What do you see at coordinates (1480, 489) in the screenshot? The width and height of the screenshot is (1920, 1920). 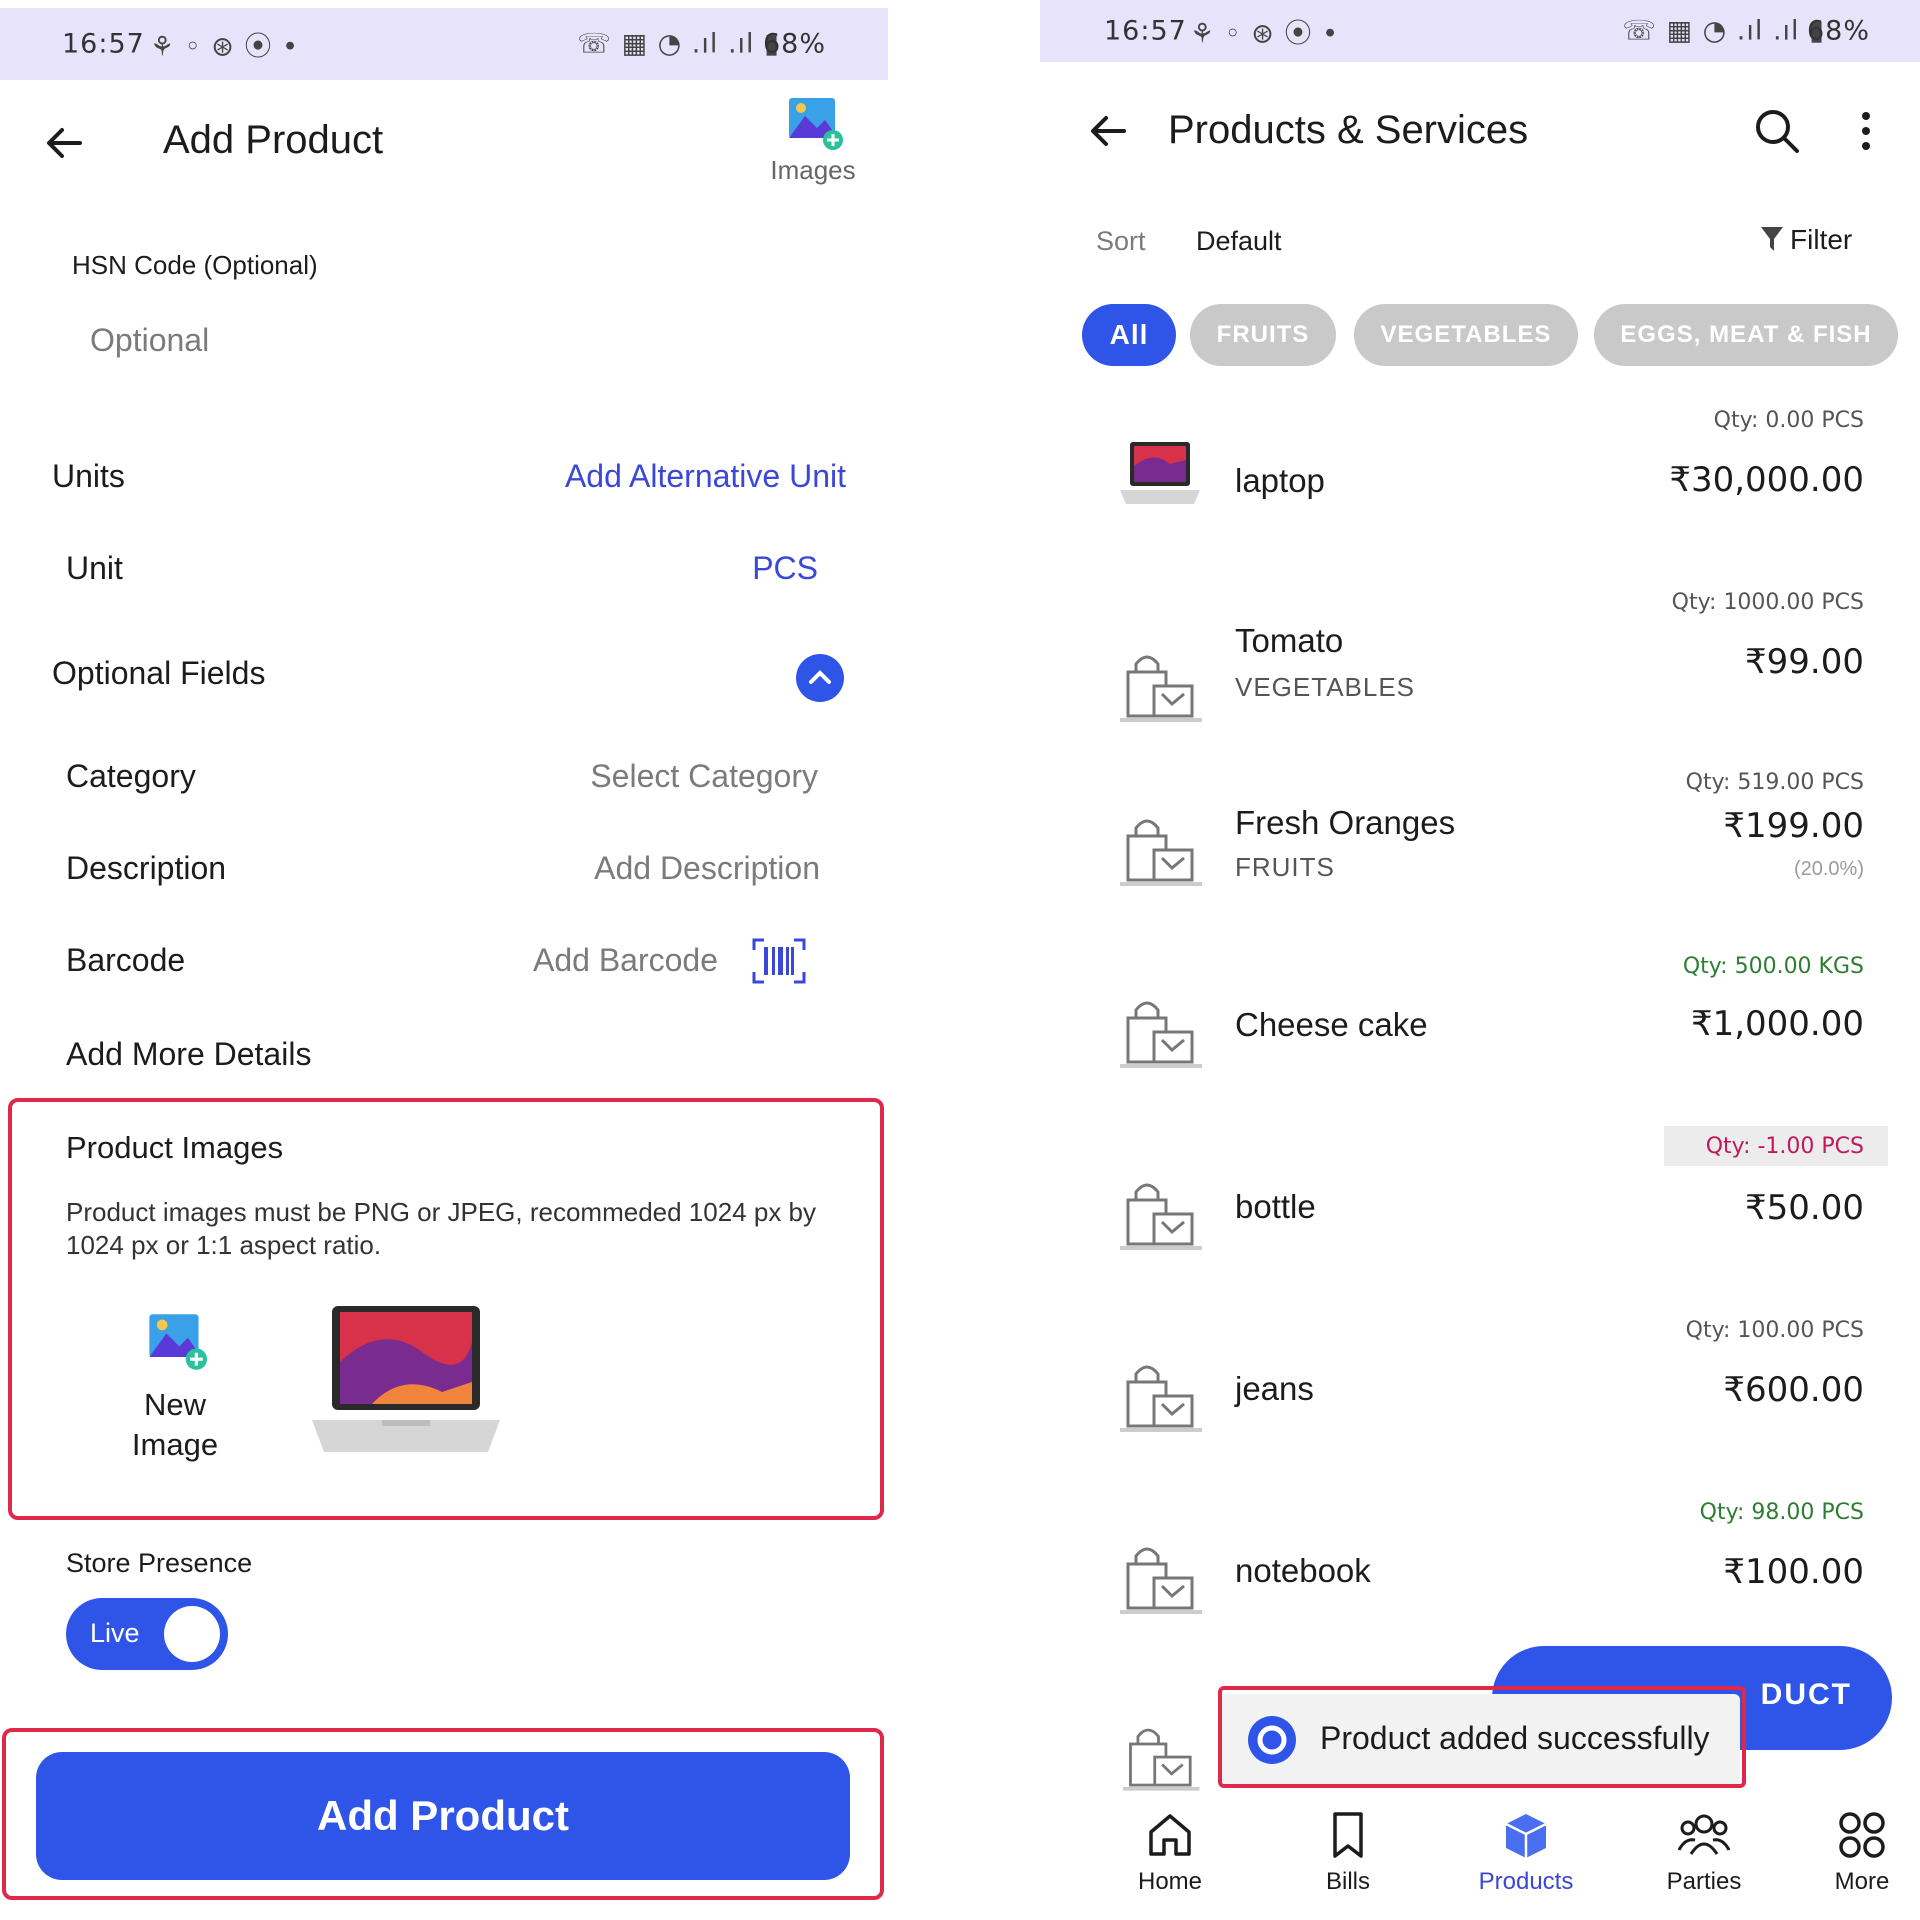 I see `list-item: laptop Qty: 0.00 PCS ₹30,000.00` at bounding box center [1480, 489].